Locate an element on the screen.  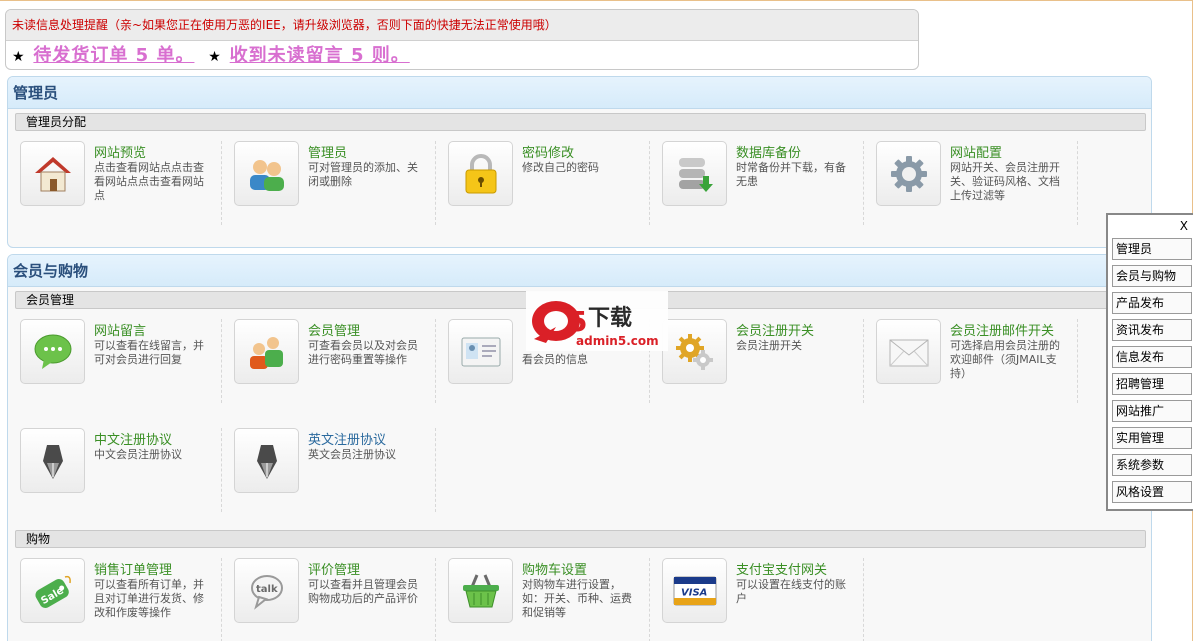
item-title: 评价管理 is located at coordinates (334, 568).